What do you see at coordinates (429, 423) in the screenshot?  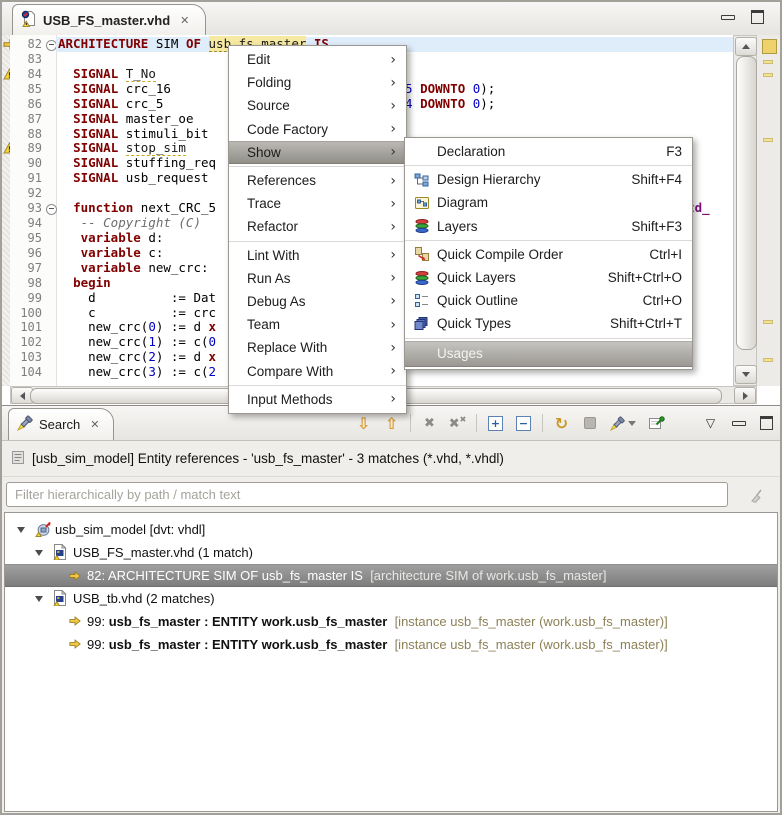 I see `remove-selected-matches-icon: ✖` at bounding box center [429, 423].